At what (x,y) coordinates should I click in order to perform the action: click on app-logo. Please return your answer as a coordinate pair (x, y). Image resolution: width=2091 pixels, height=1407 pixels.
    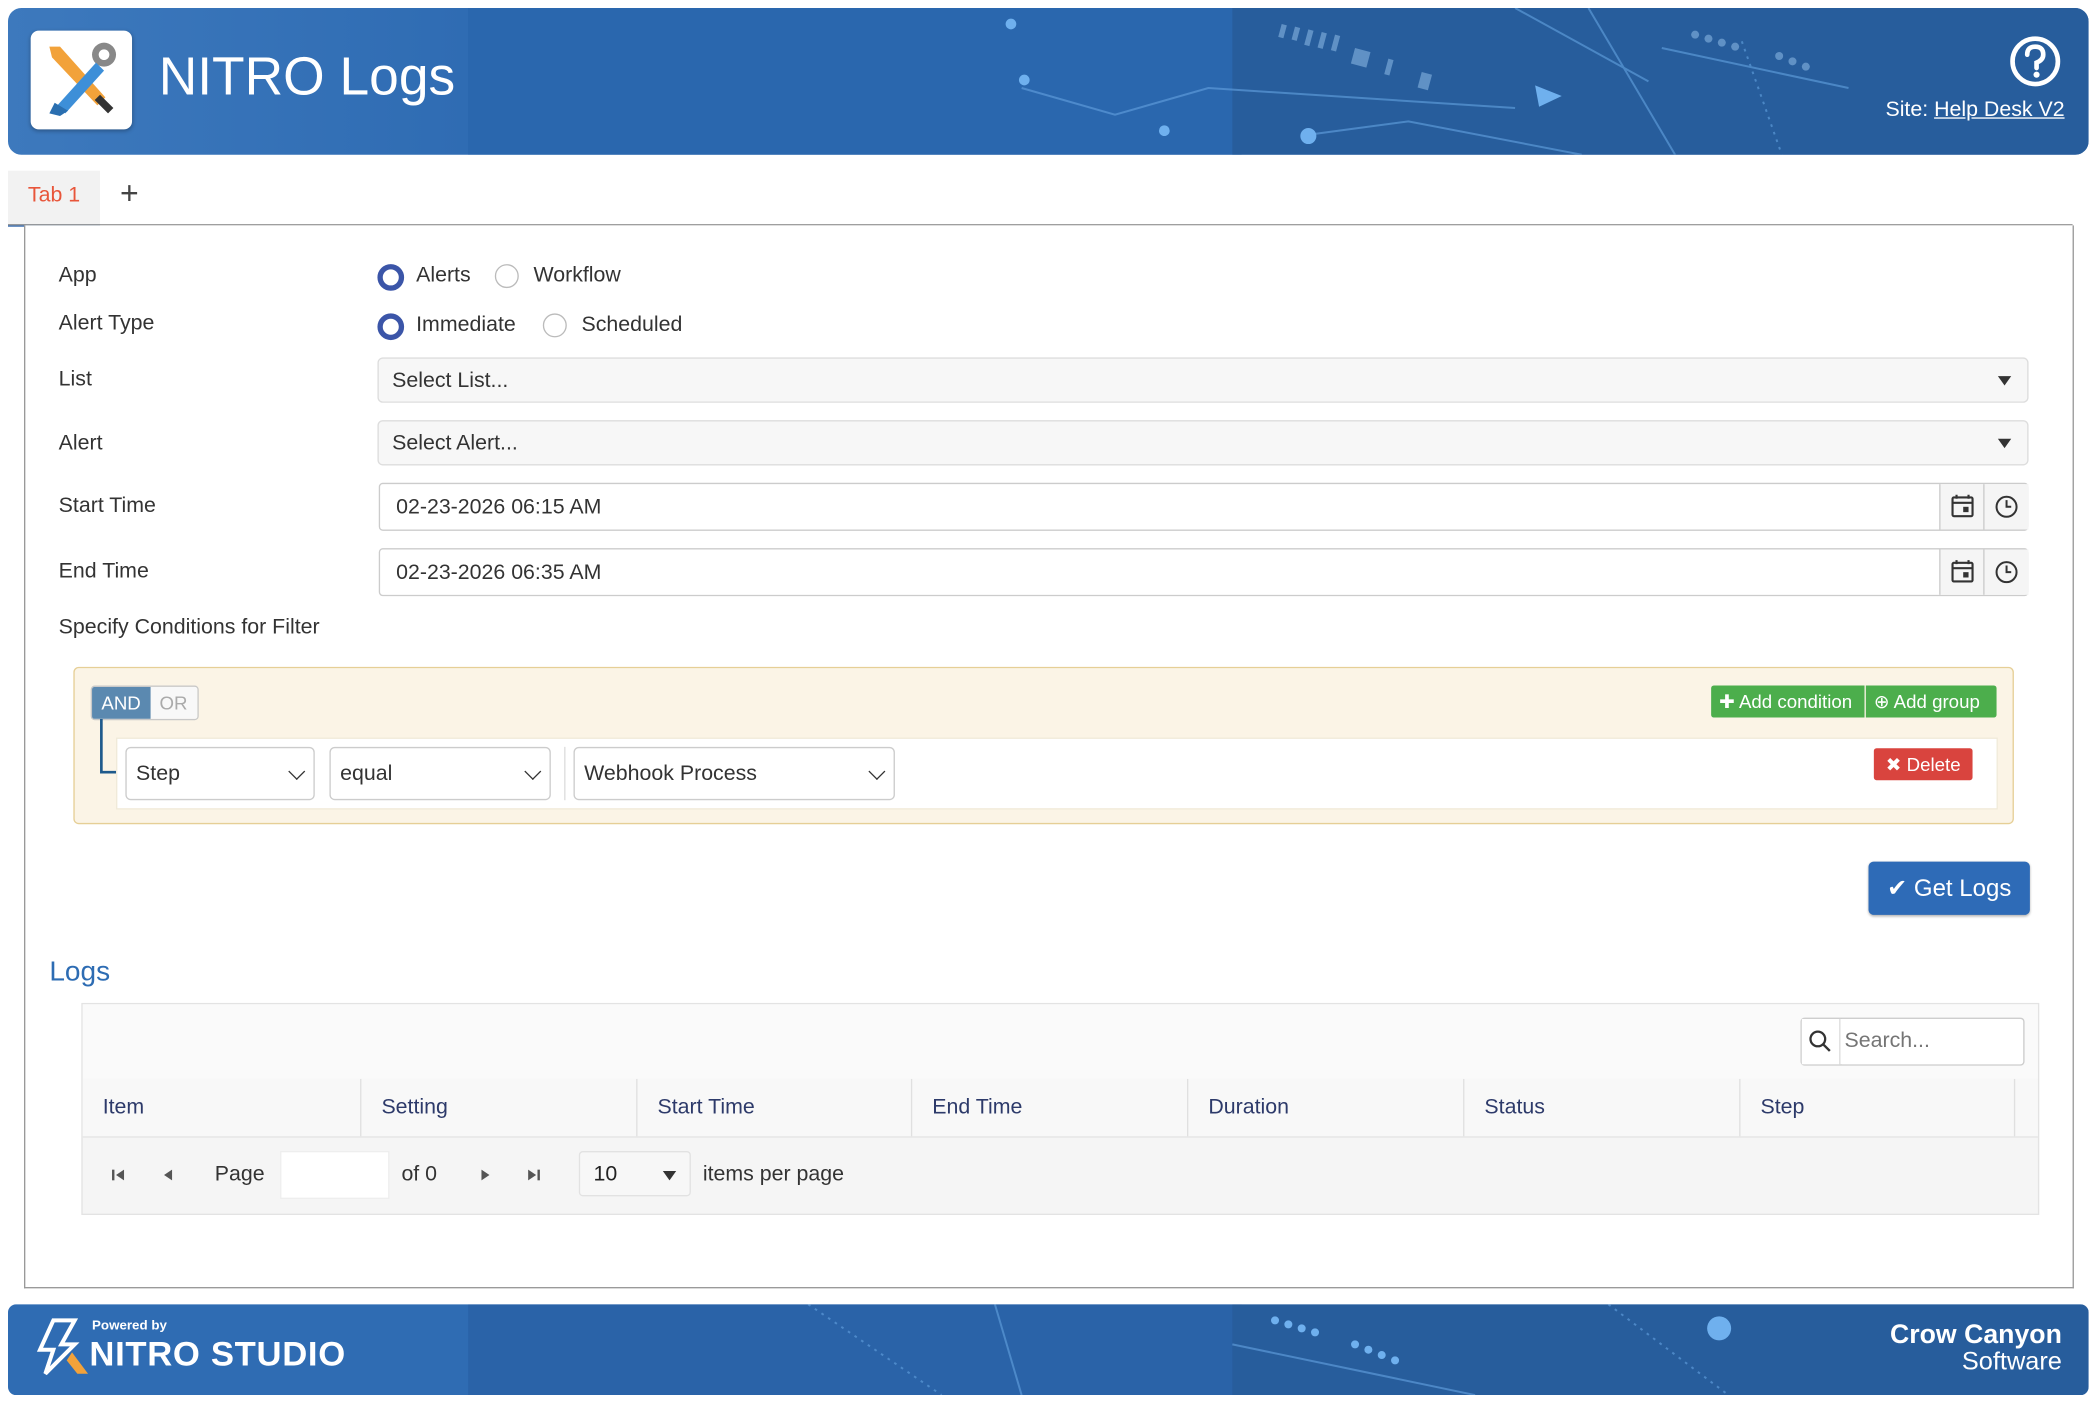
    Looking at the image, I should click on (81, 80).